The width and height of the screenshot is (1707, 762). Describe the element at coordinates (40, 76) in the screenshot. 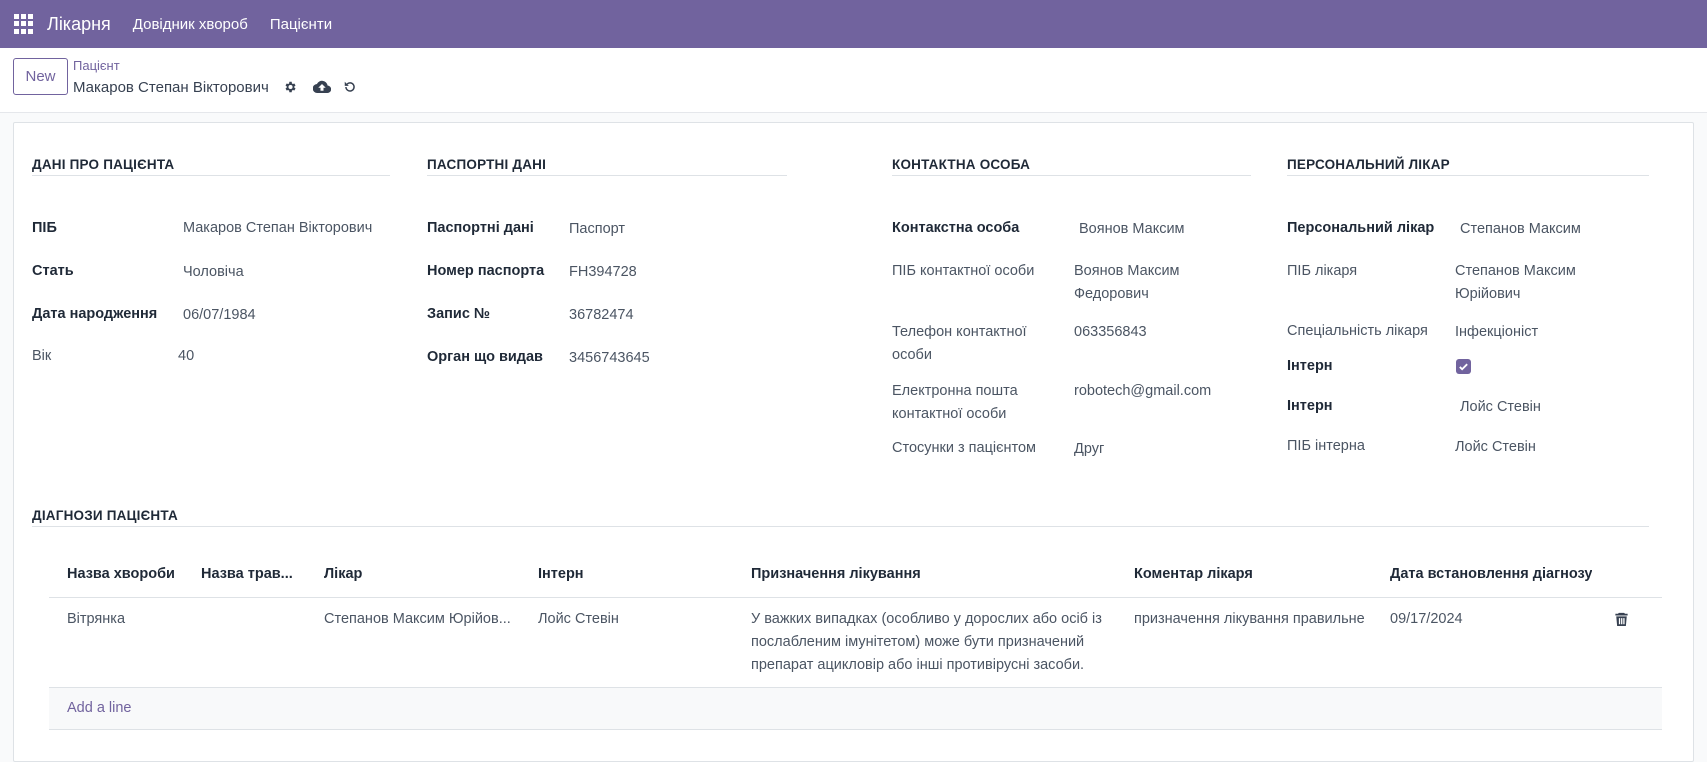

I see `new-button: New` at that location.